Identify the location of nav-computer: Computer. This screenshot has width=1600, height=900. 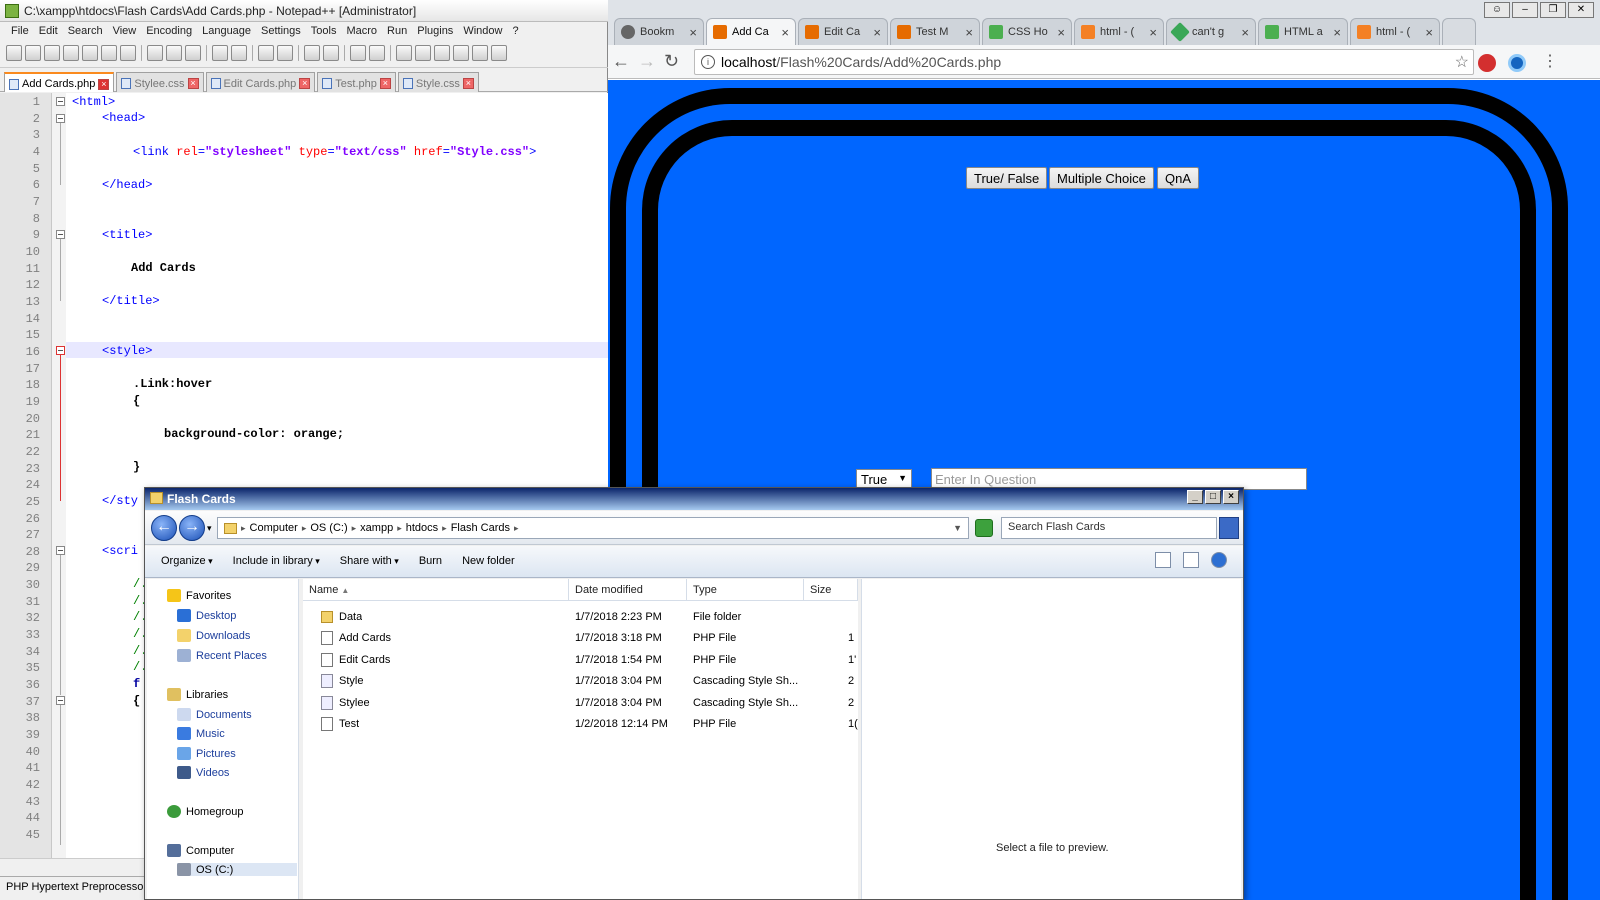
(200, 850).